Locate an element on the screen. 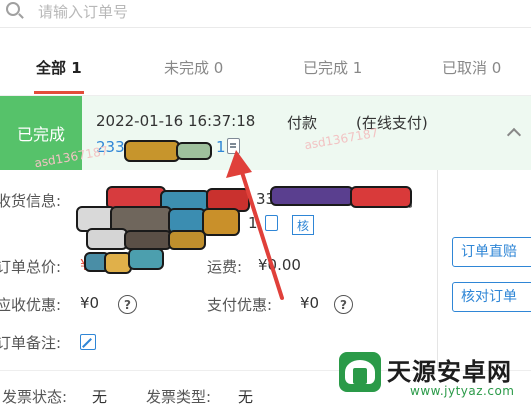 Image resolution: width=531 pixels, height=404 pixels. order-time: 2022-01-16 16:37:18 is located at coordinates (176, 121).